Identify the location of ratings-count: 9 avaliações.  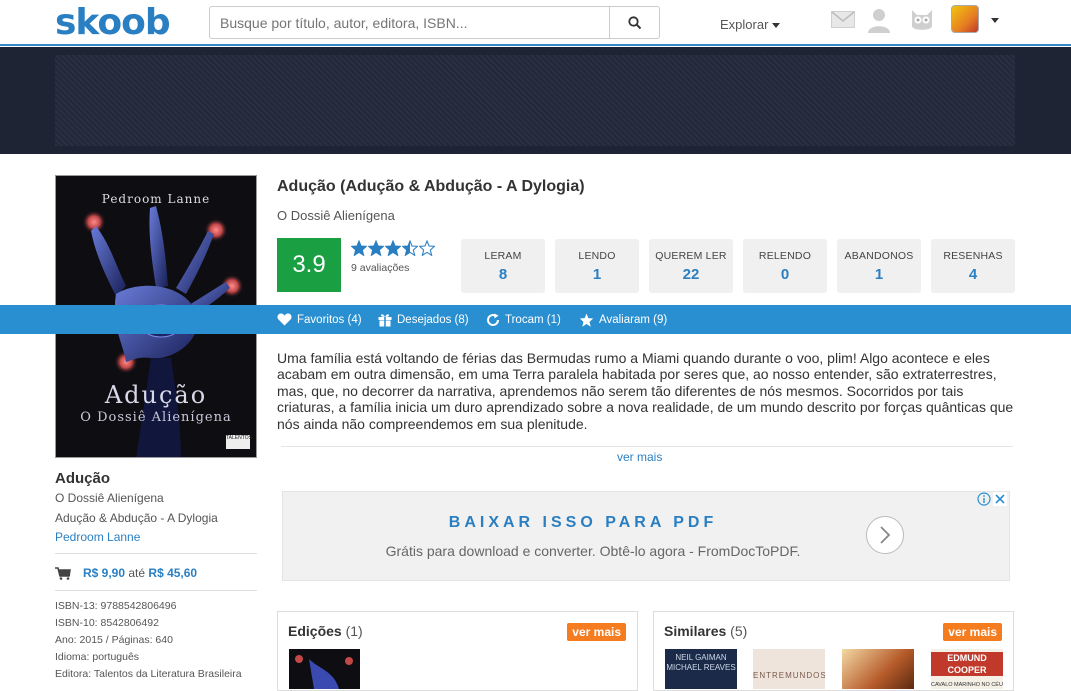
(380, 268).